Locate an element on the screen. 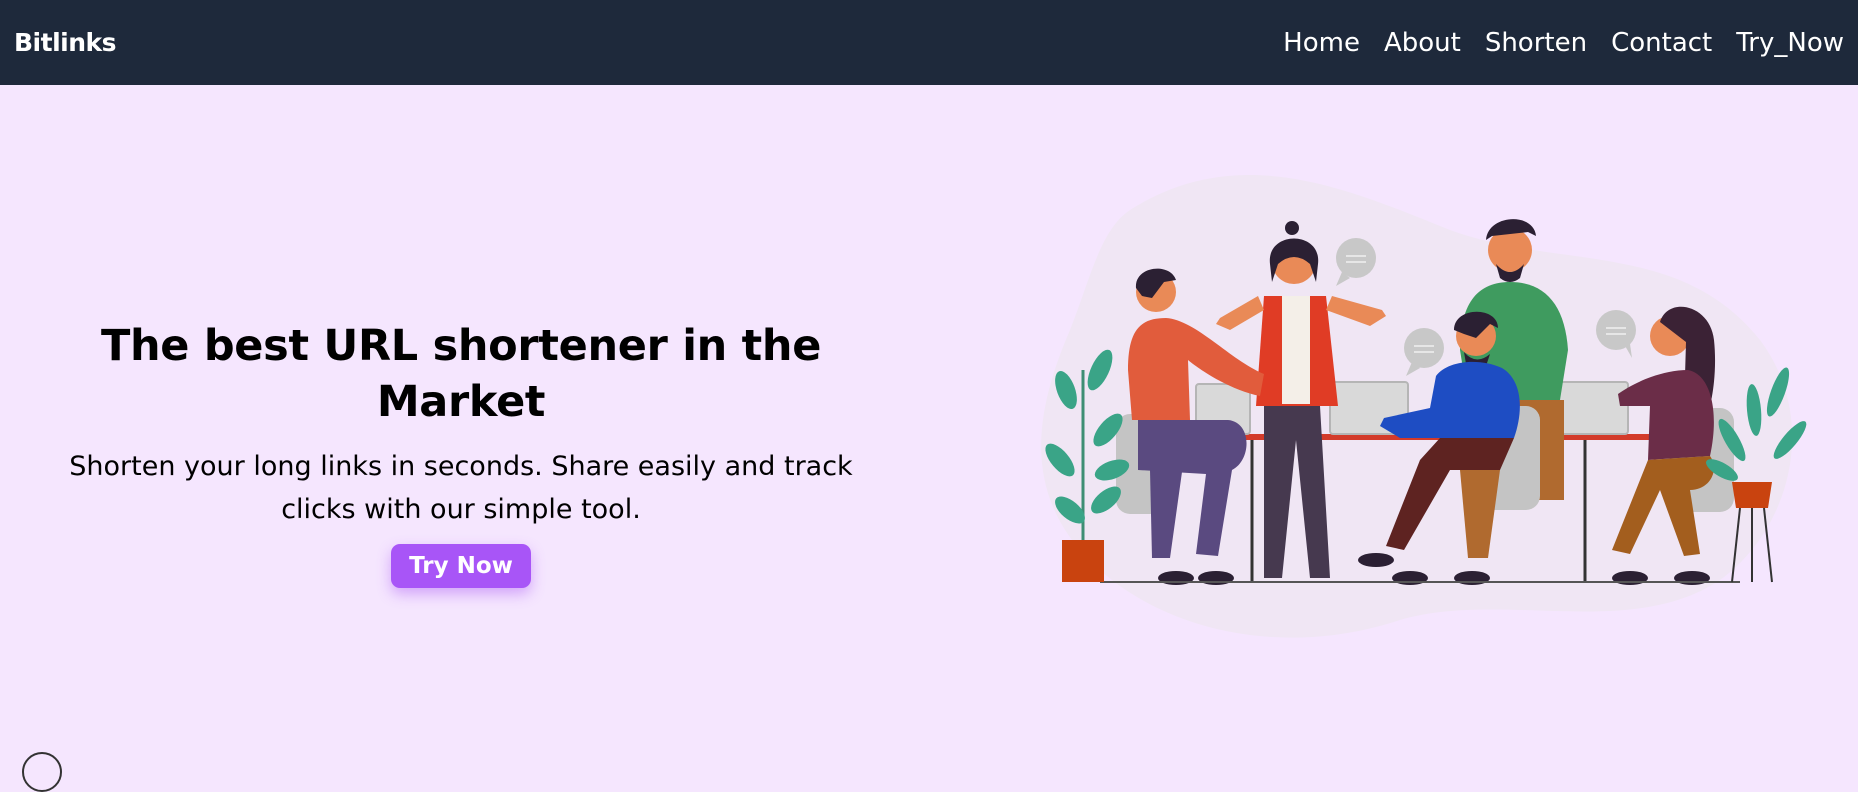  nav-links: Home About Shorten Contact Try_Now is located at coordinates (1563, 43).